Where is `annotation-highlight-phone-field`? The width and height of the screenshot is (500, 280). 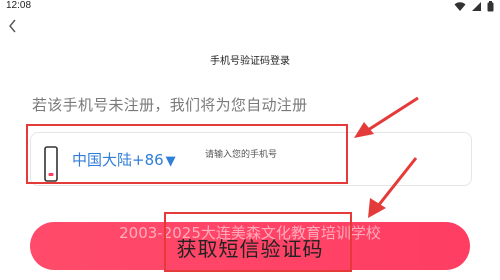
annotation-highlight-phone-field is located at coordinates (187, 154).